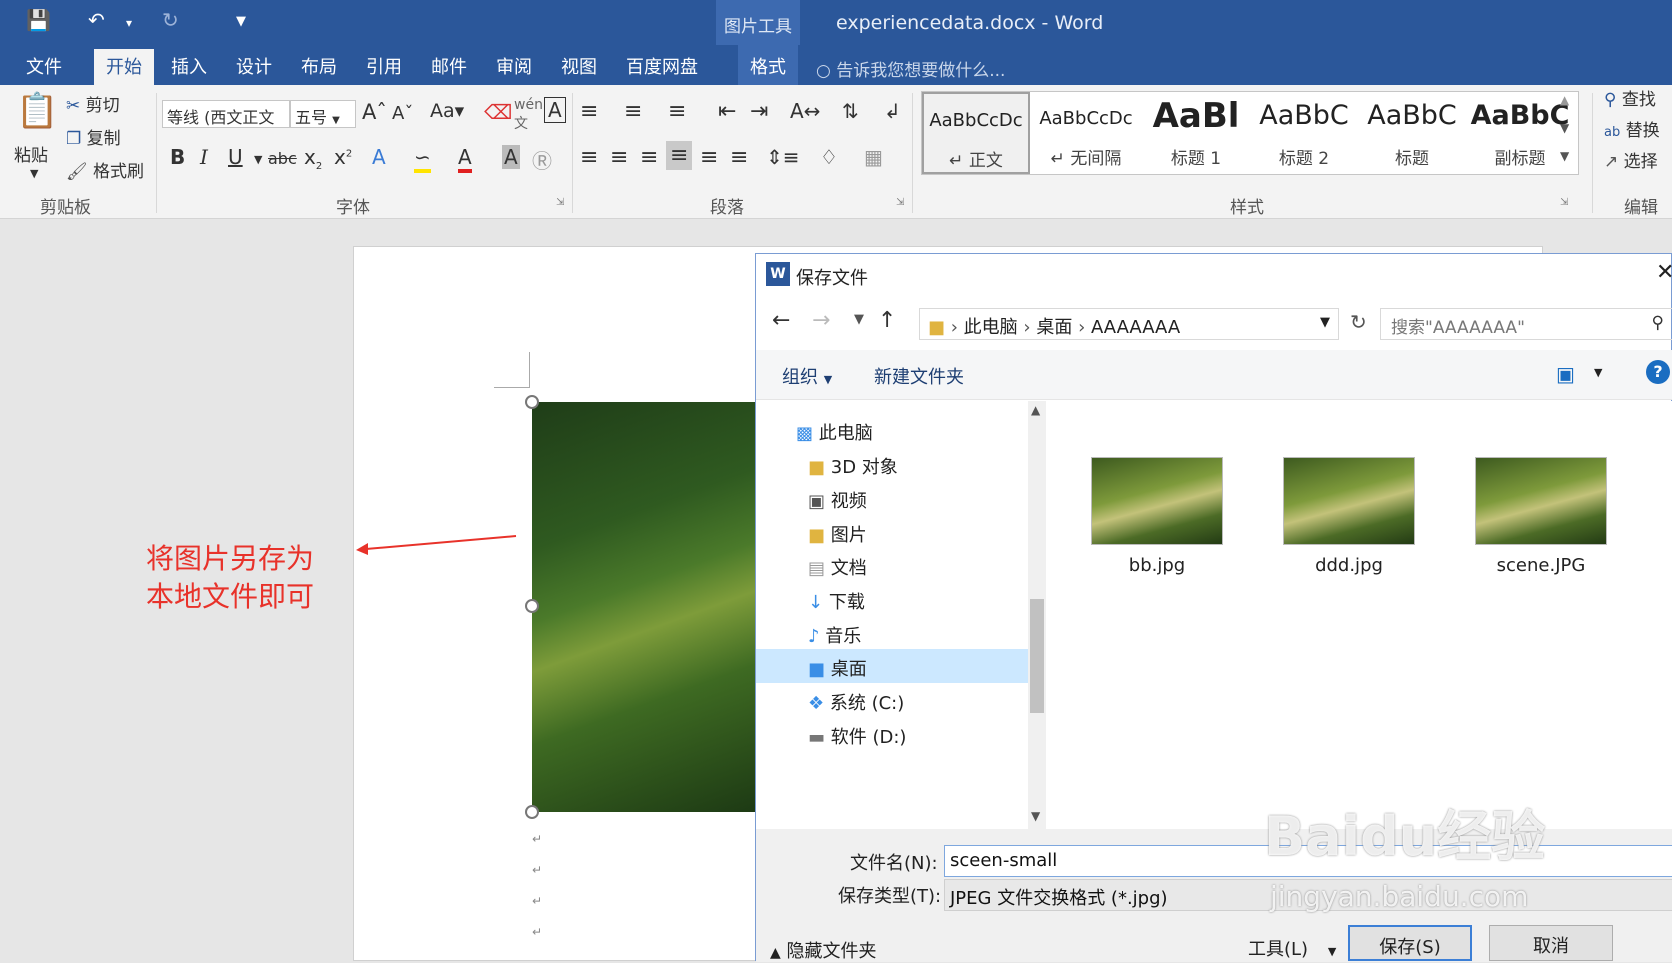  What do you see at coordinates (837, 567) in the screenshot?
I see `nav-item-documents: ▤ 文档` at bounding box center [837, 567].